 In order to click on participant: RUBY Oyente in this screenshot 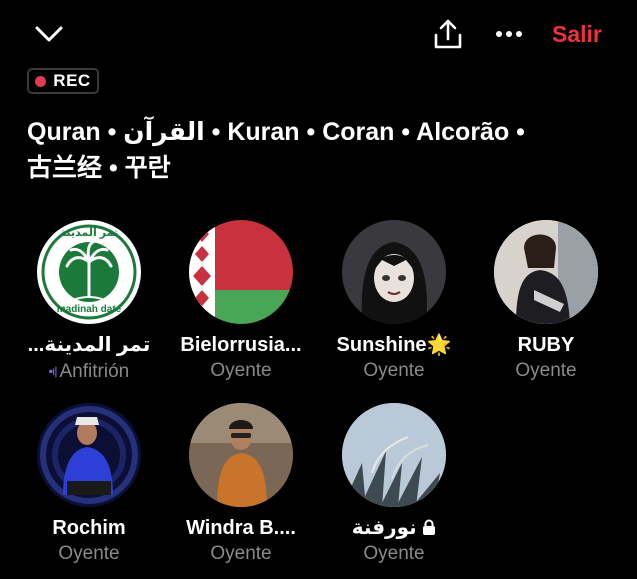, I will do `click(546, 301)`.